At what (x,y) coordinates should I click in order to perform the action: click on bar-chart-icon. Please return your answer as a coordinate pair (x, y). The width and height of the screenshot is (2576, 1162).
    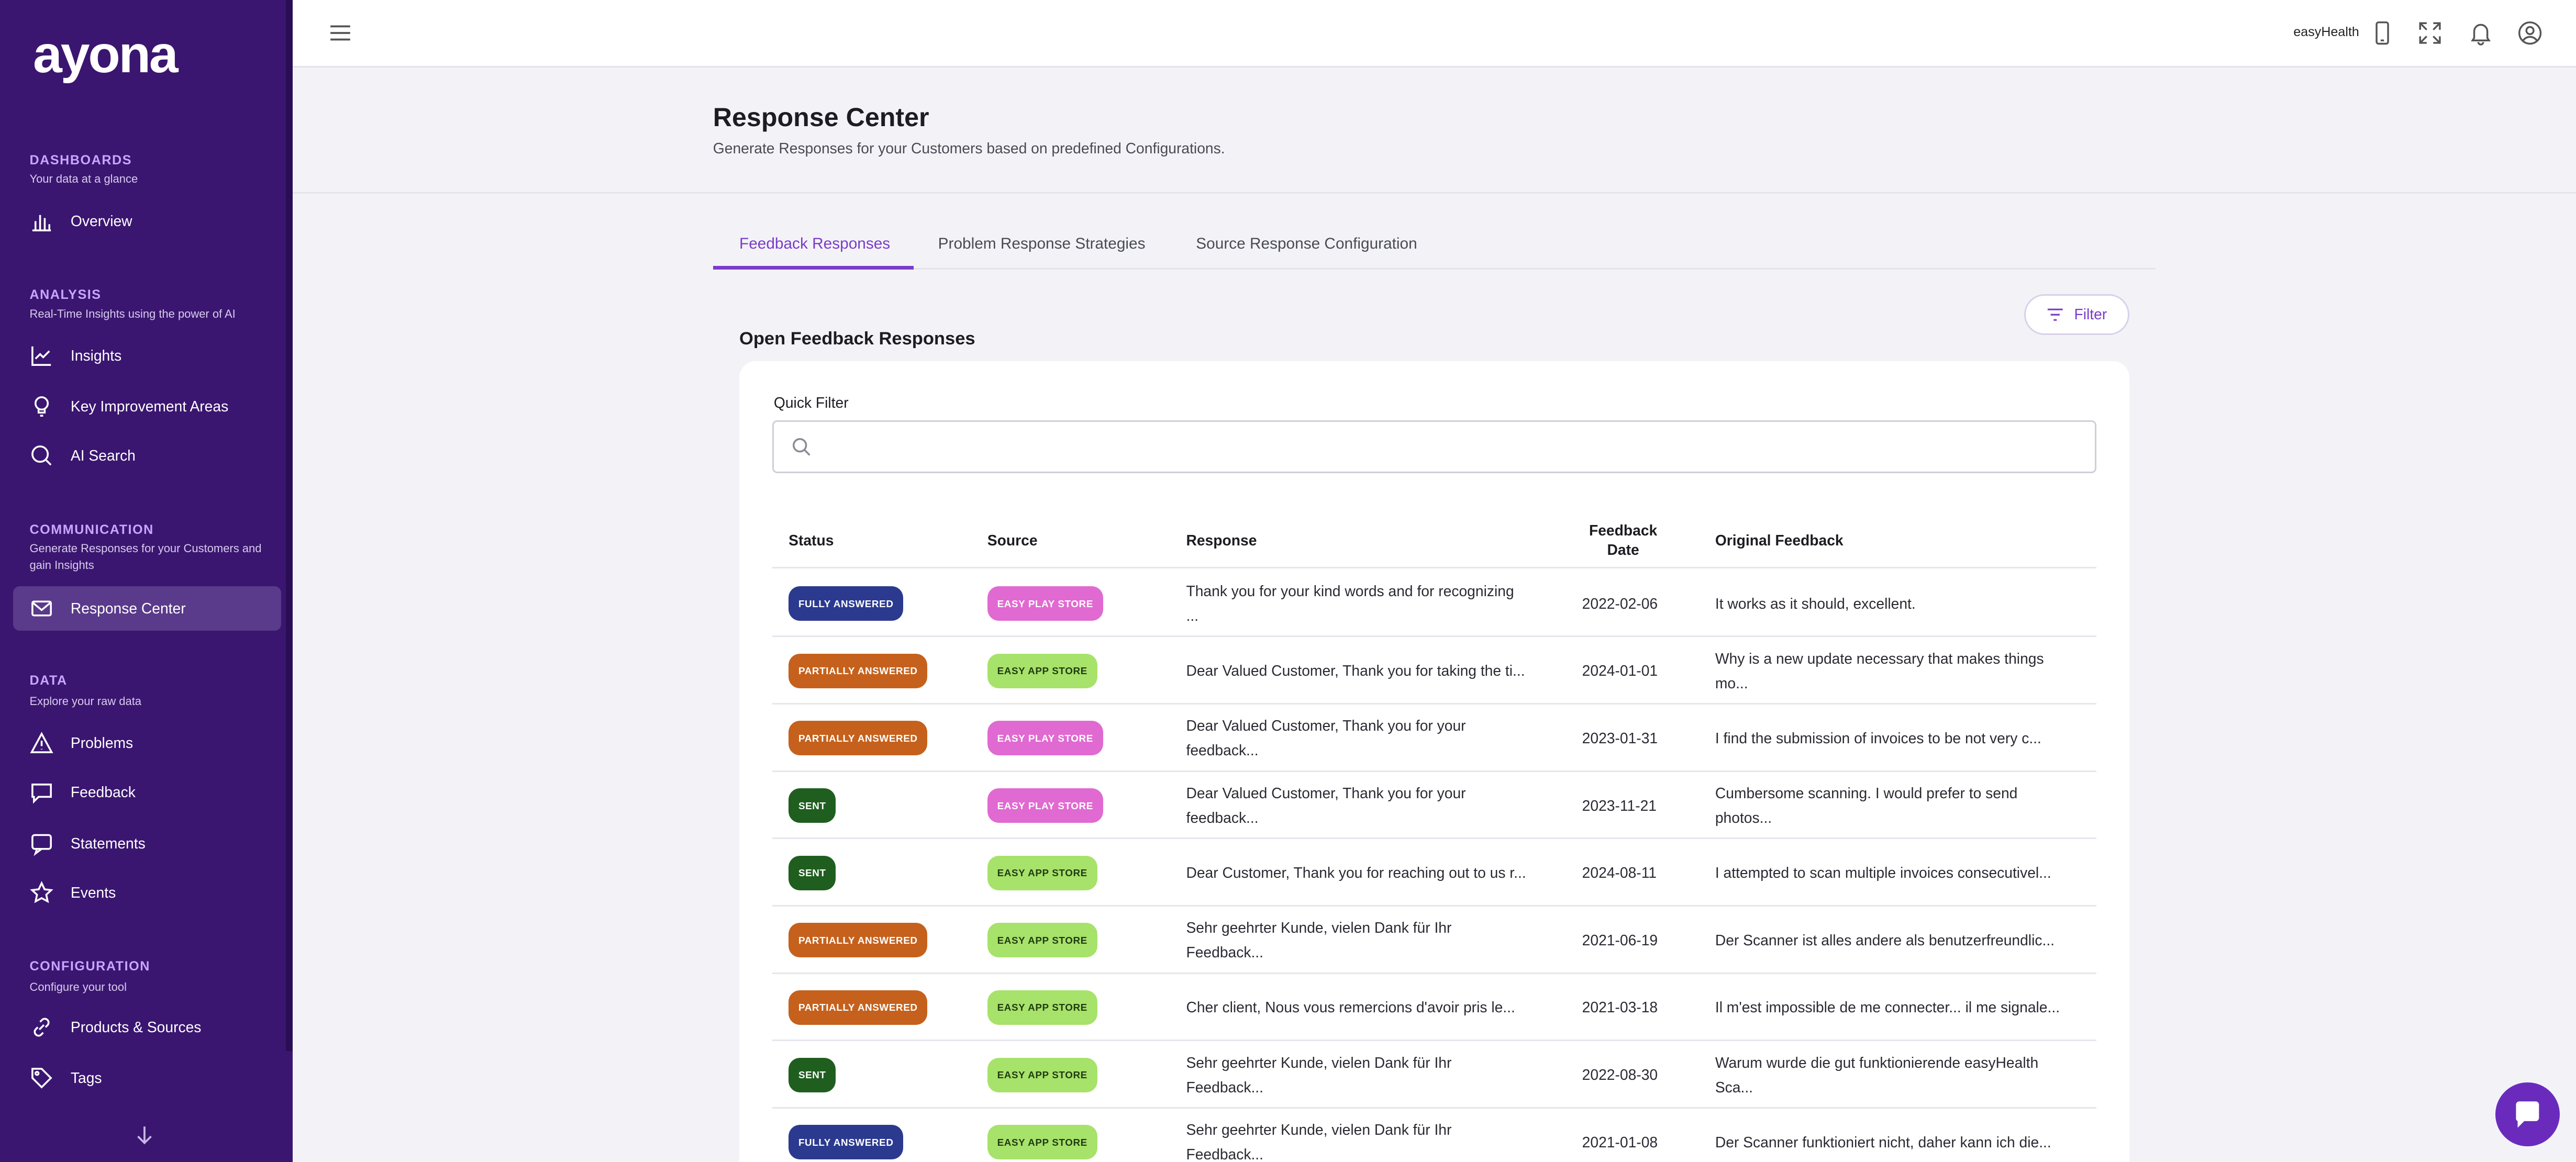
    Looking at the image, I should click on (41, 223).